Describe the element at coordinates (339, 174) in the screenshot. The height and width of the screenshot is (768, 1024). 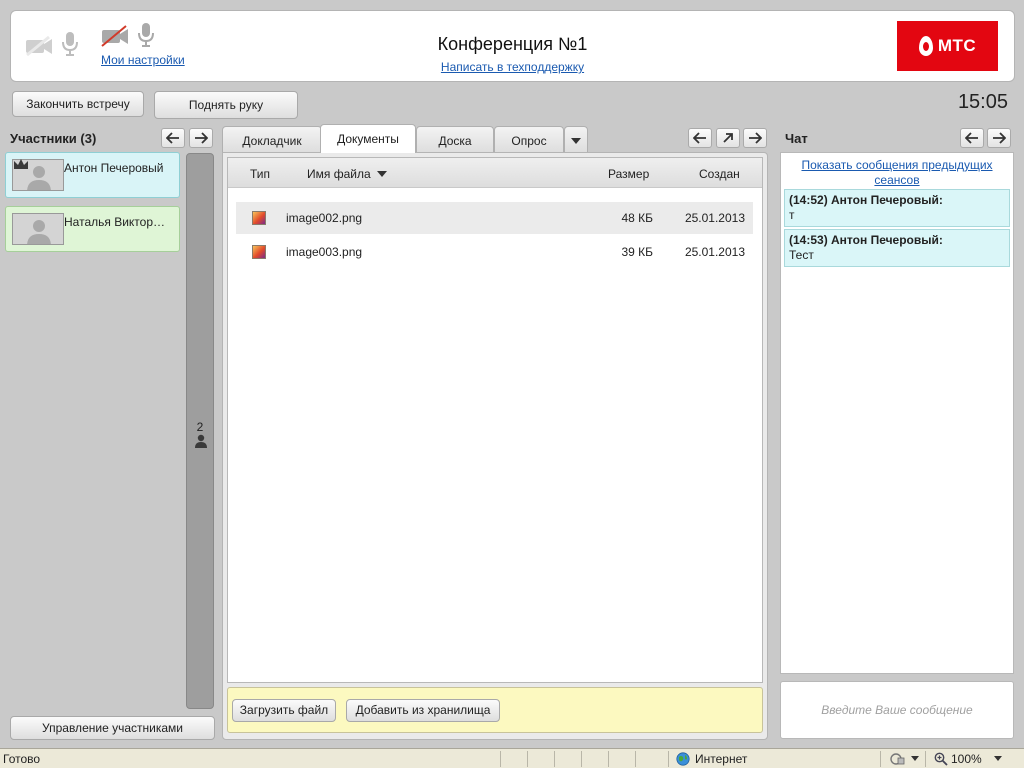
I see `column-filename-label: Имя файла` at that location.